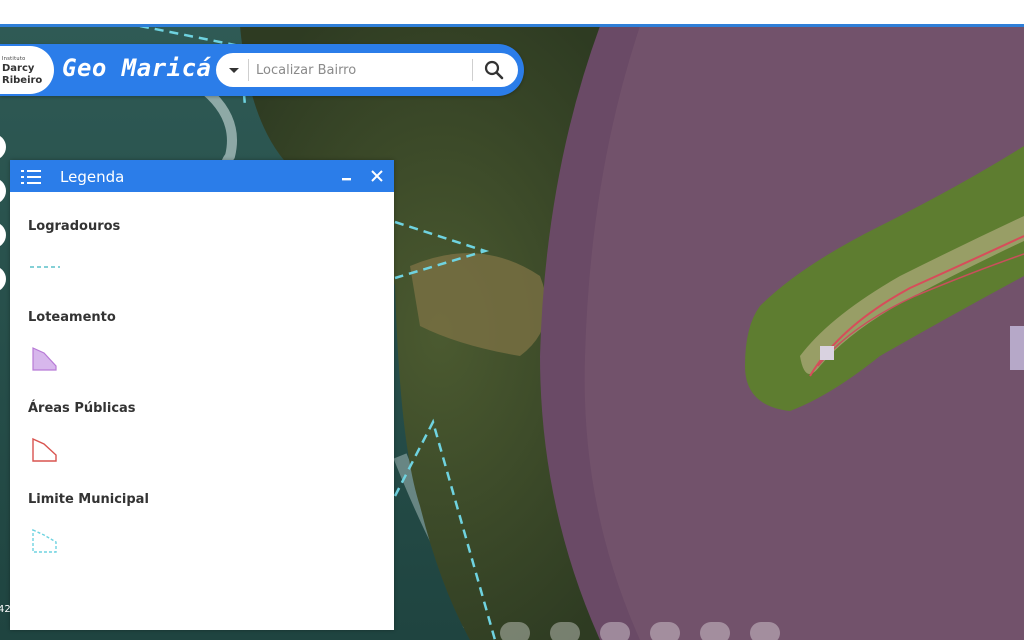  Describe the element at coordinates (248, 70) in the screenshot. I see `search-divider` at that location.